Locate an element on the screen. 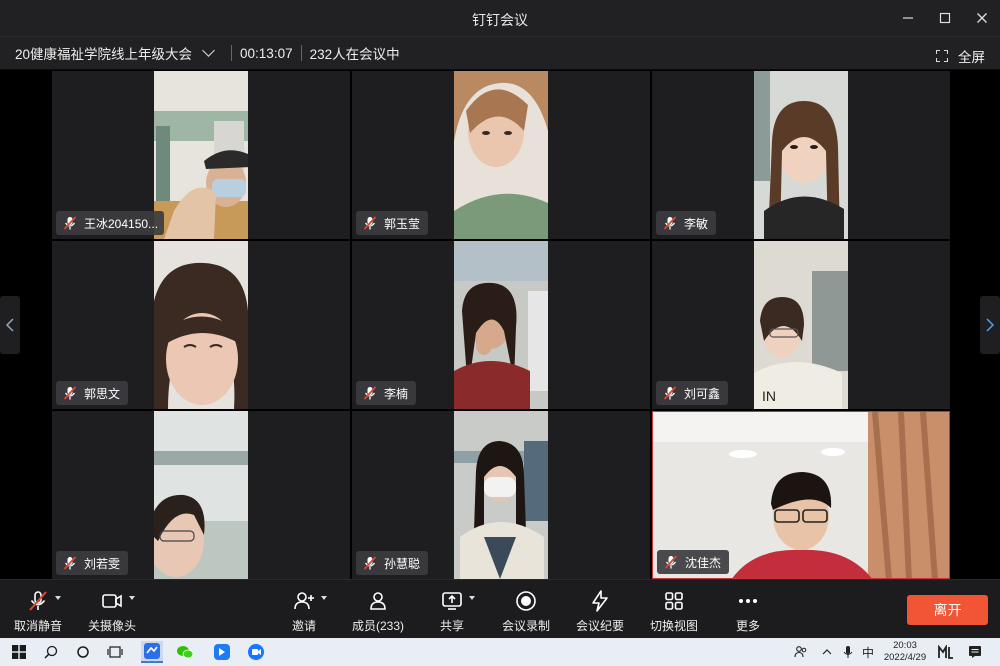  participant-nametag: 孙慧聪 is located at coordinates (392, 563).